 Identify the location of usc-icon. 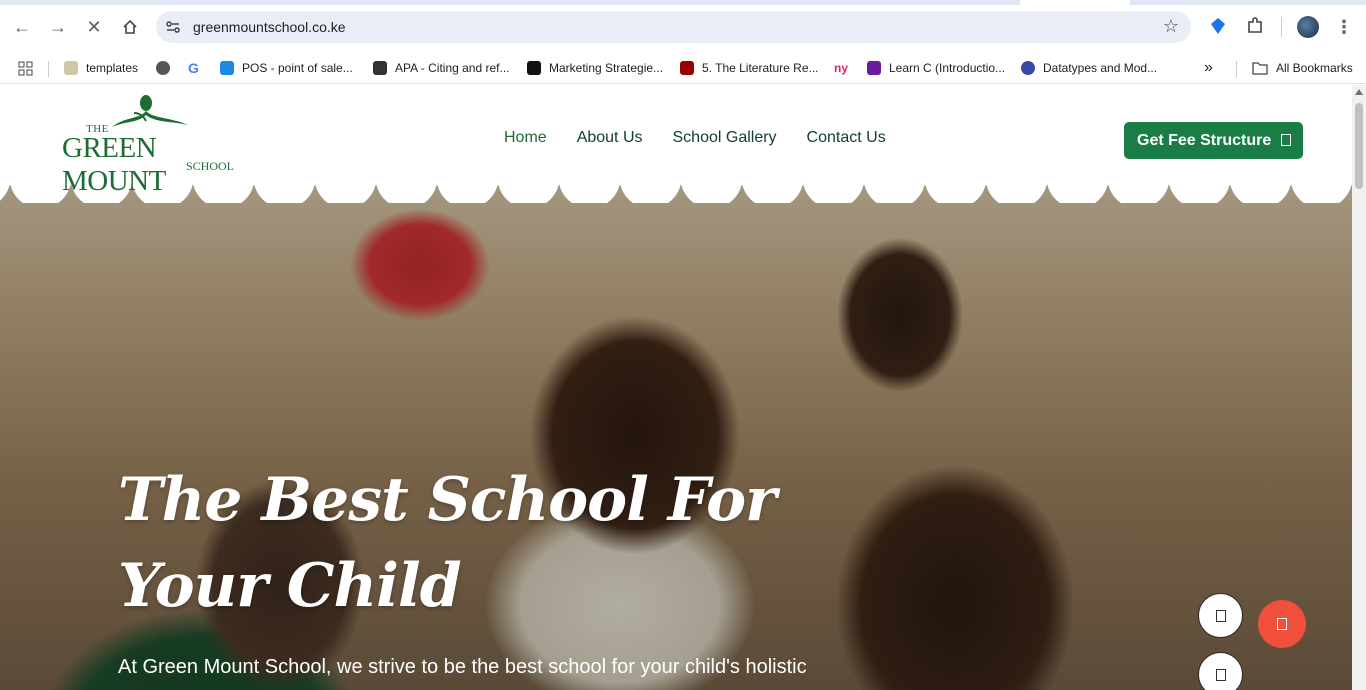
(687, 68).